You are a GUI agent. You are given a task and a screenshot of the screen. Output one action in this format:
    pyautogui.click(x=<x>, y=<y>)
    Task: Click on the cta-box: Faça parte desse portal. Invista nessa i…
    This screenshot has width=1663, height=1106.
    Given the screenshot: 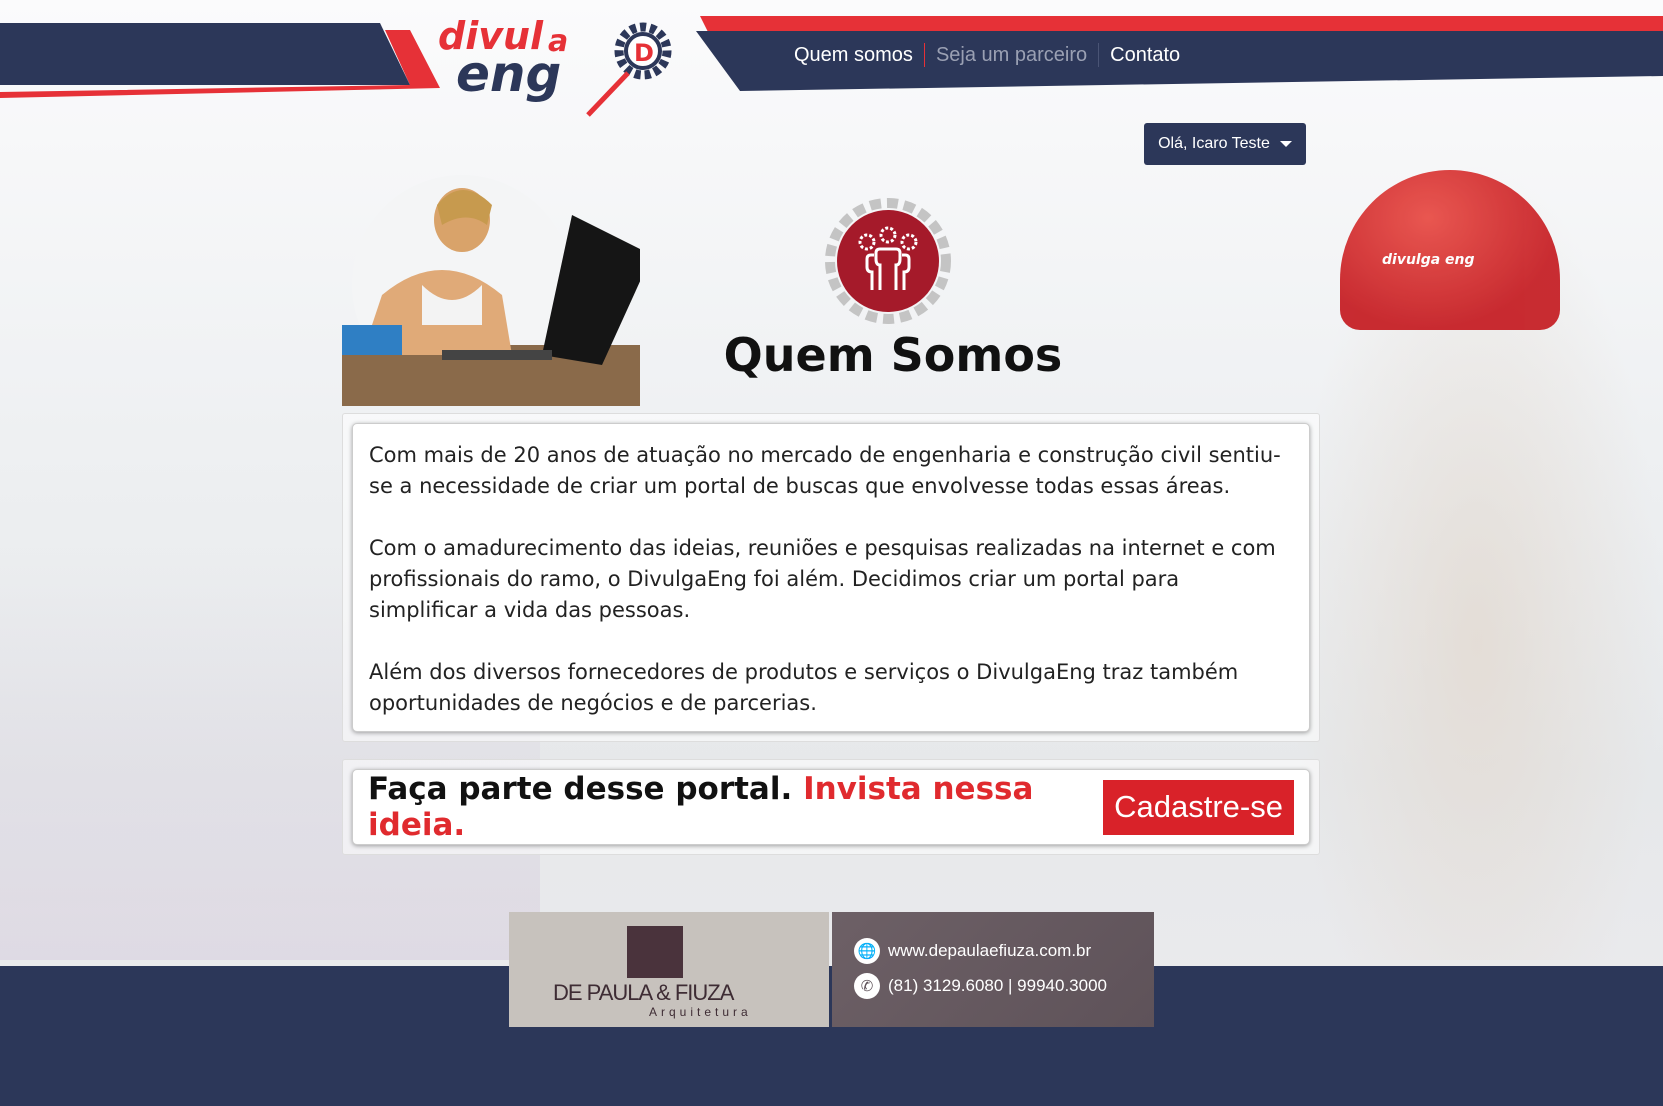 What is the action you would take?
    pyautogui.click(x=831, y=807)
    